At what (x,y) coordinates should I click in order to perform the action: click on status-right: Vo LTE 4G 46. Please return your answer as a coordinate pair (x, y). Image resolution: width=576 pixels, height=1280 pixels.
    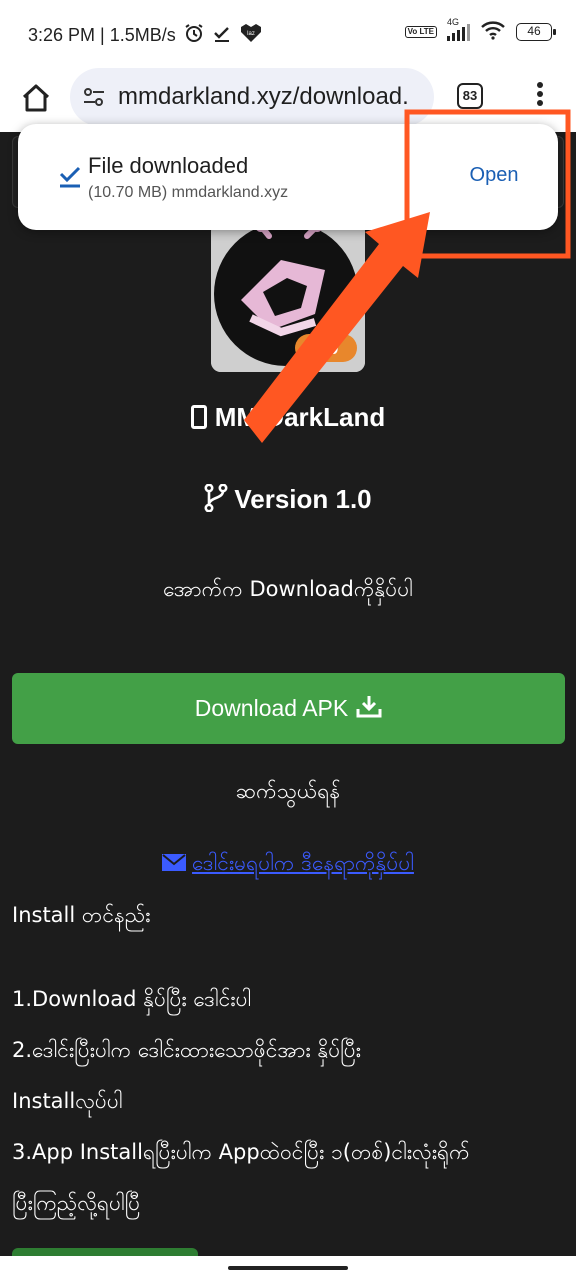
    Looking at the image, I should click on (480, 30).